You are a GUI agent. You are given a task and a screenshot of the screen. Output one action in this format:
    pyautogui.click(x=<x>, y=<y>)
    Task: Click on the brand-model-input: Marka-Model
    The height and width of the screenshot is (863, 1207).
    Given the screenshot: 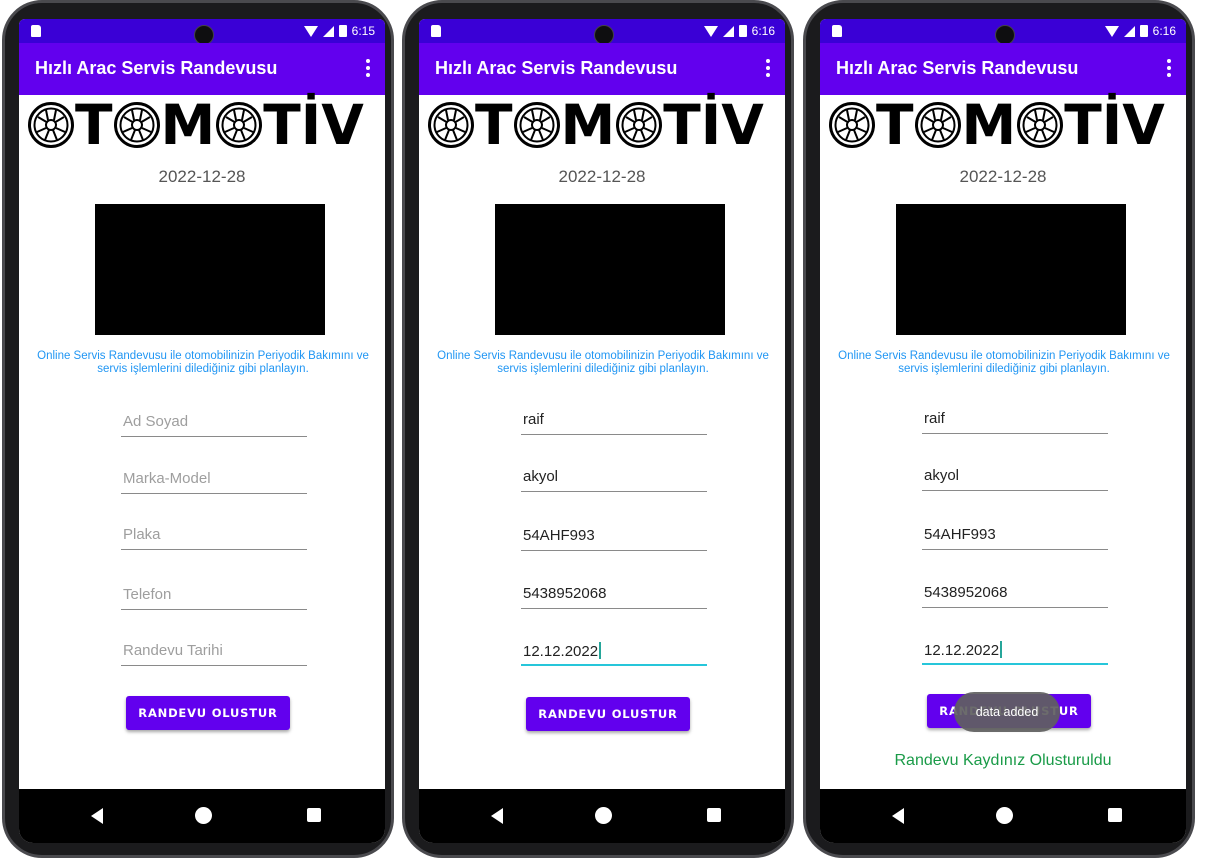 What is the action you would take?
    pyautogui.click(x=214, y=480)
    